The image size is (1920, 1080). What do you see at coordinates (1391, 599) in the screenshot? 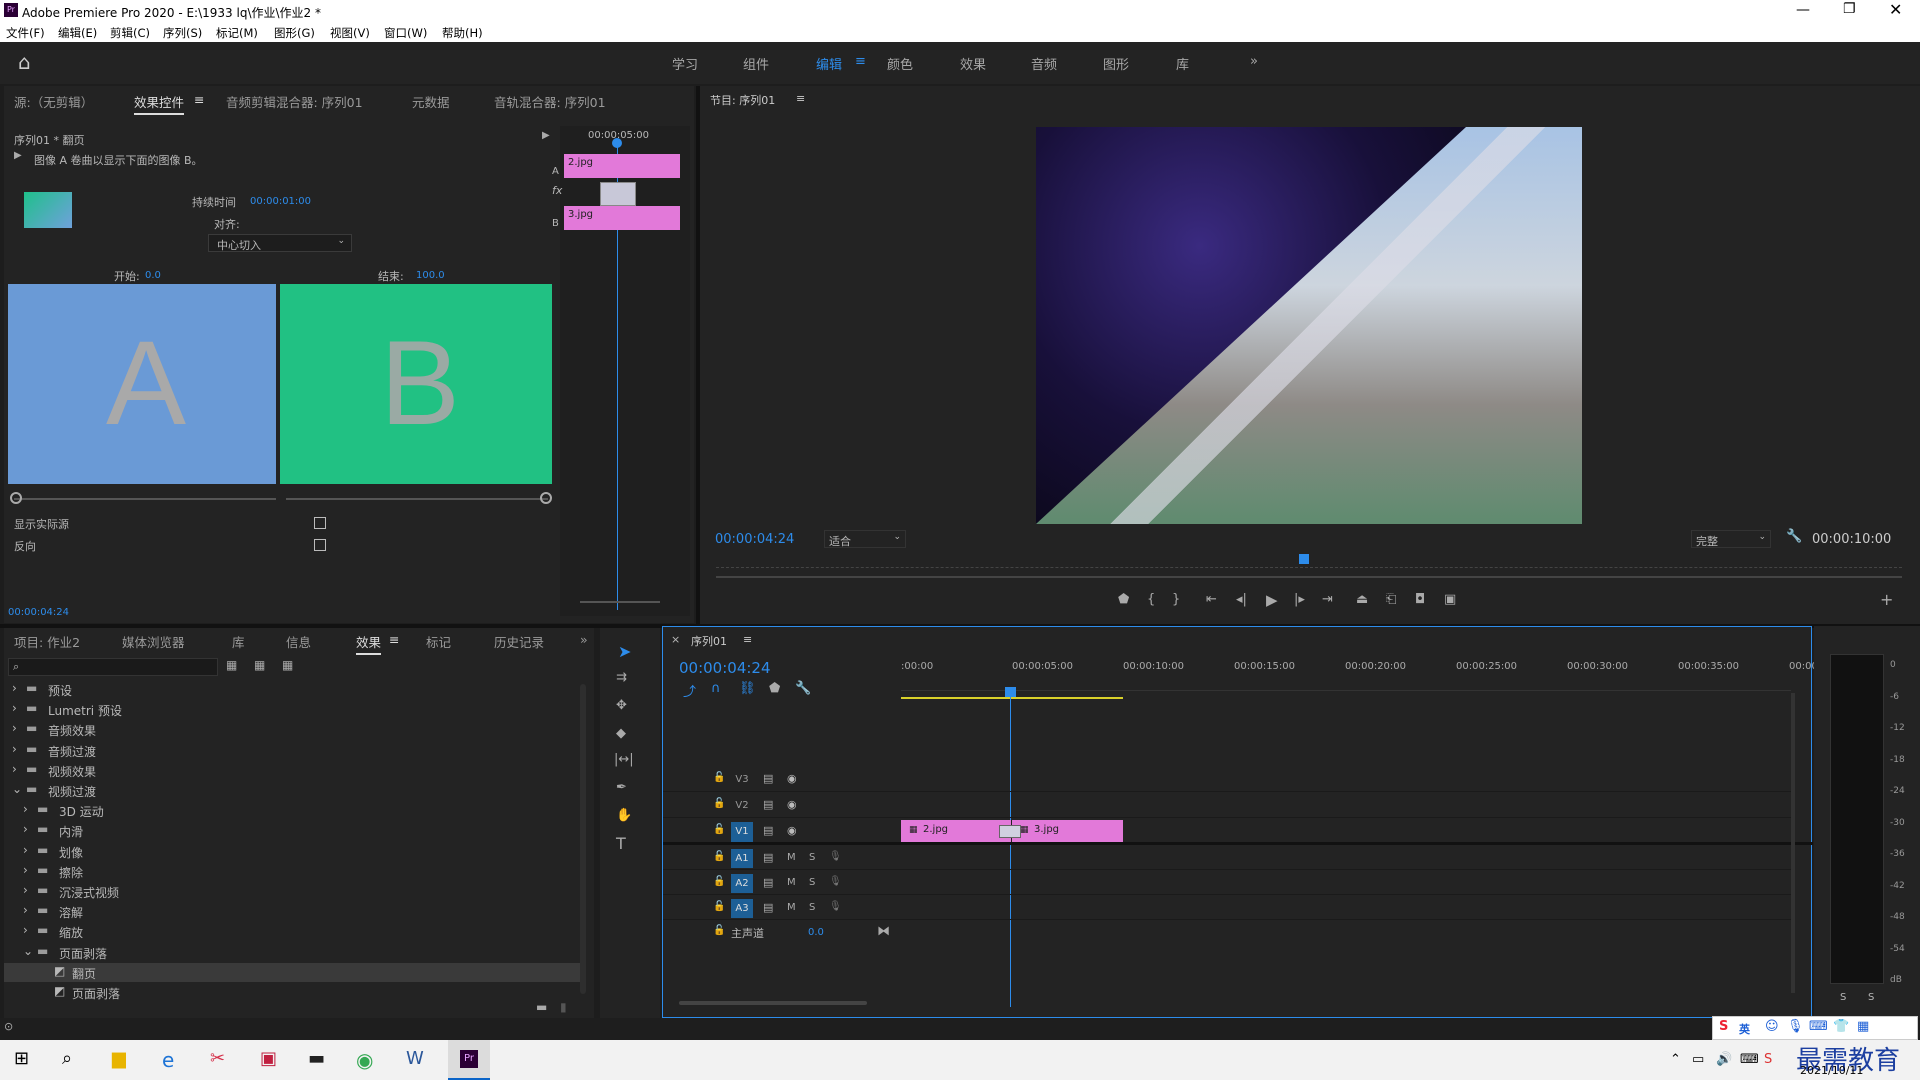
I see `extract-icon: ⎗` at bounding box center [1391, 599].